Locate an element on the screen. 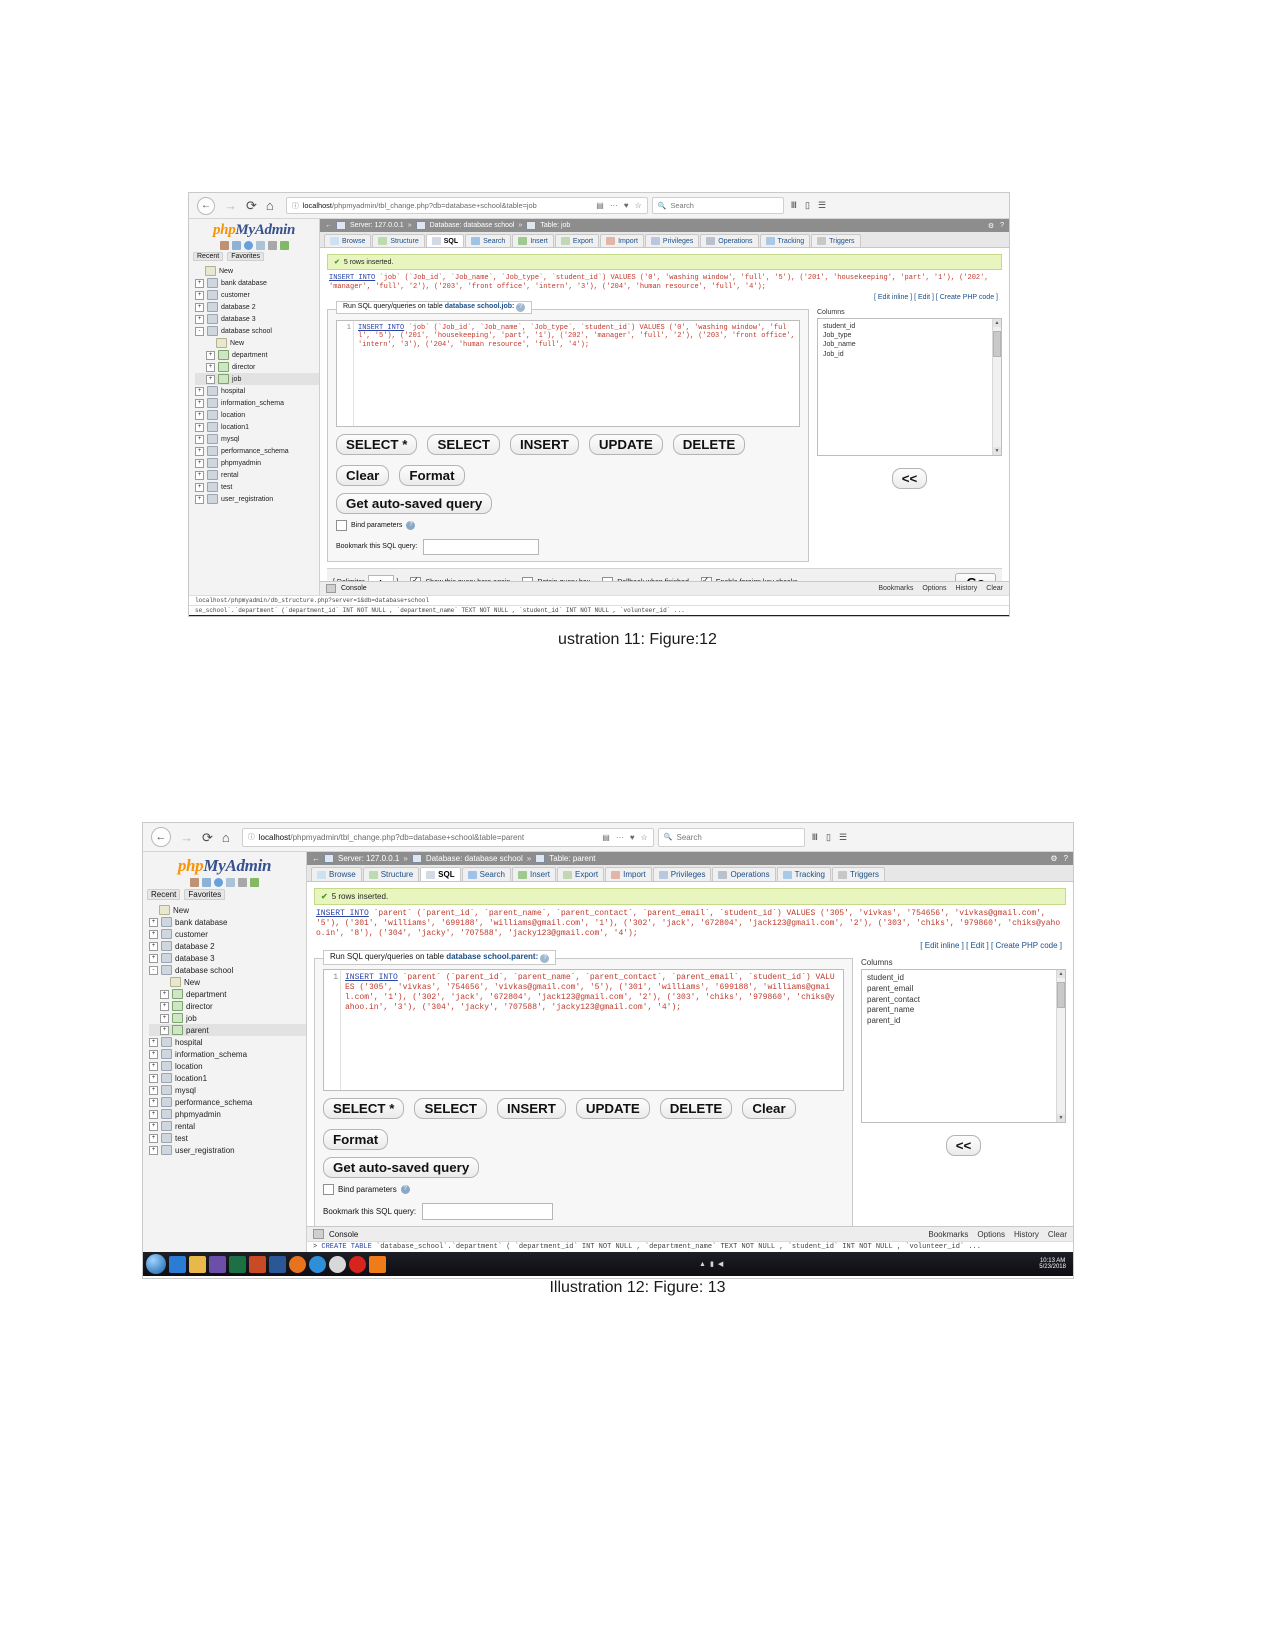 The width and height of the screenshot is (1275, 1651). column-list-item: parent_email is located at coordinates (963, 989).